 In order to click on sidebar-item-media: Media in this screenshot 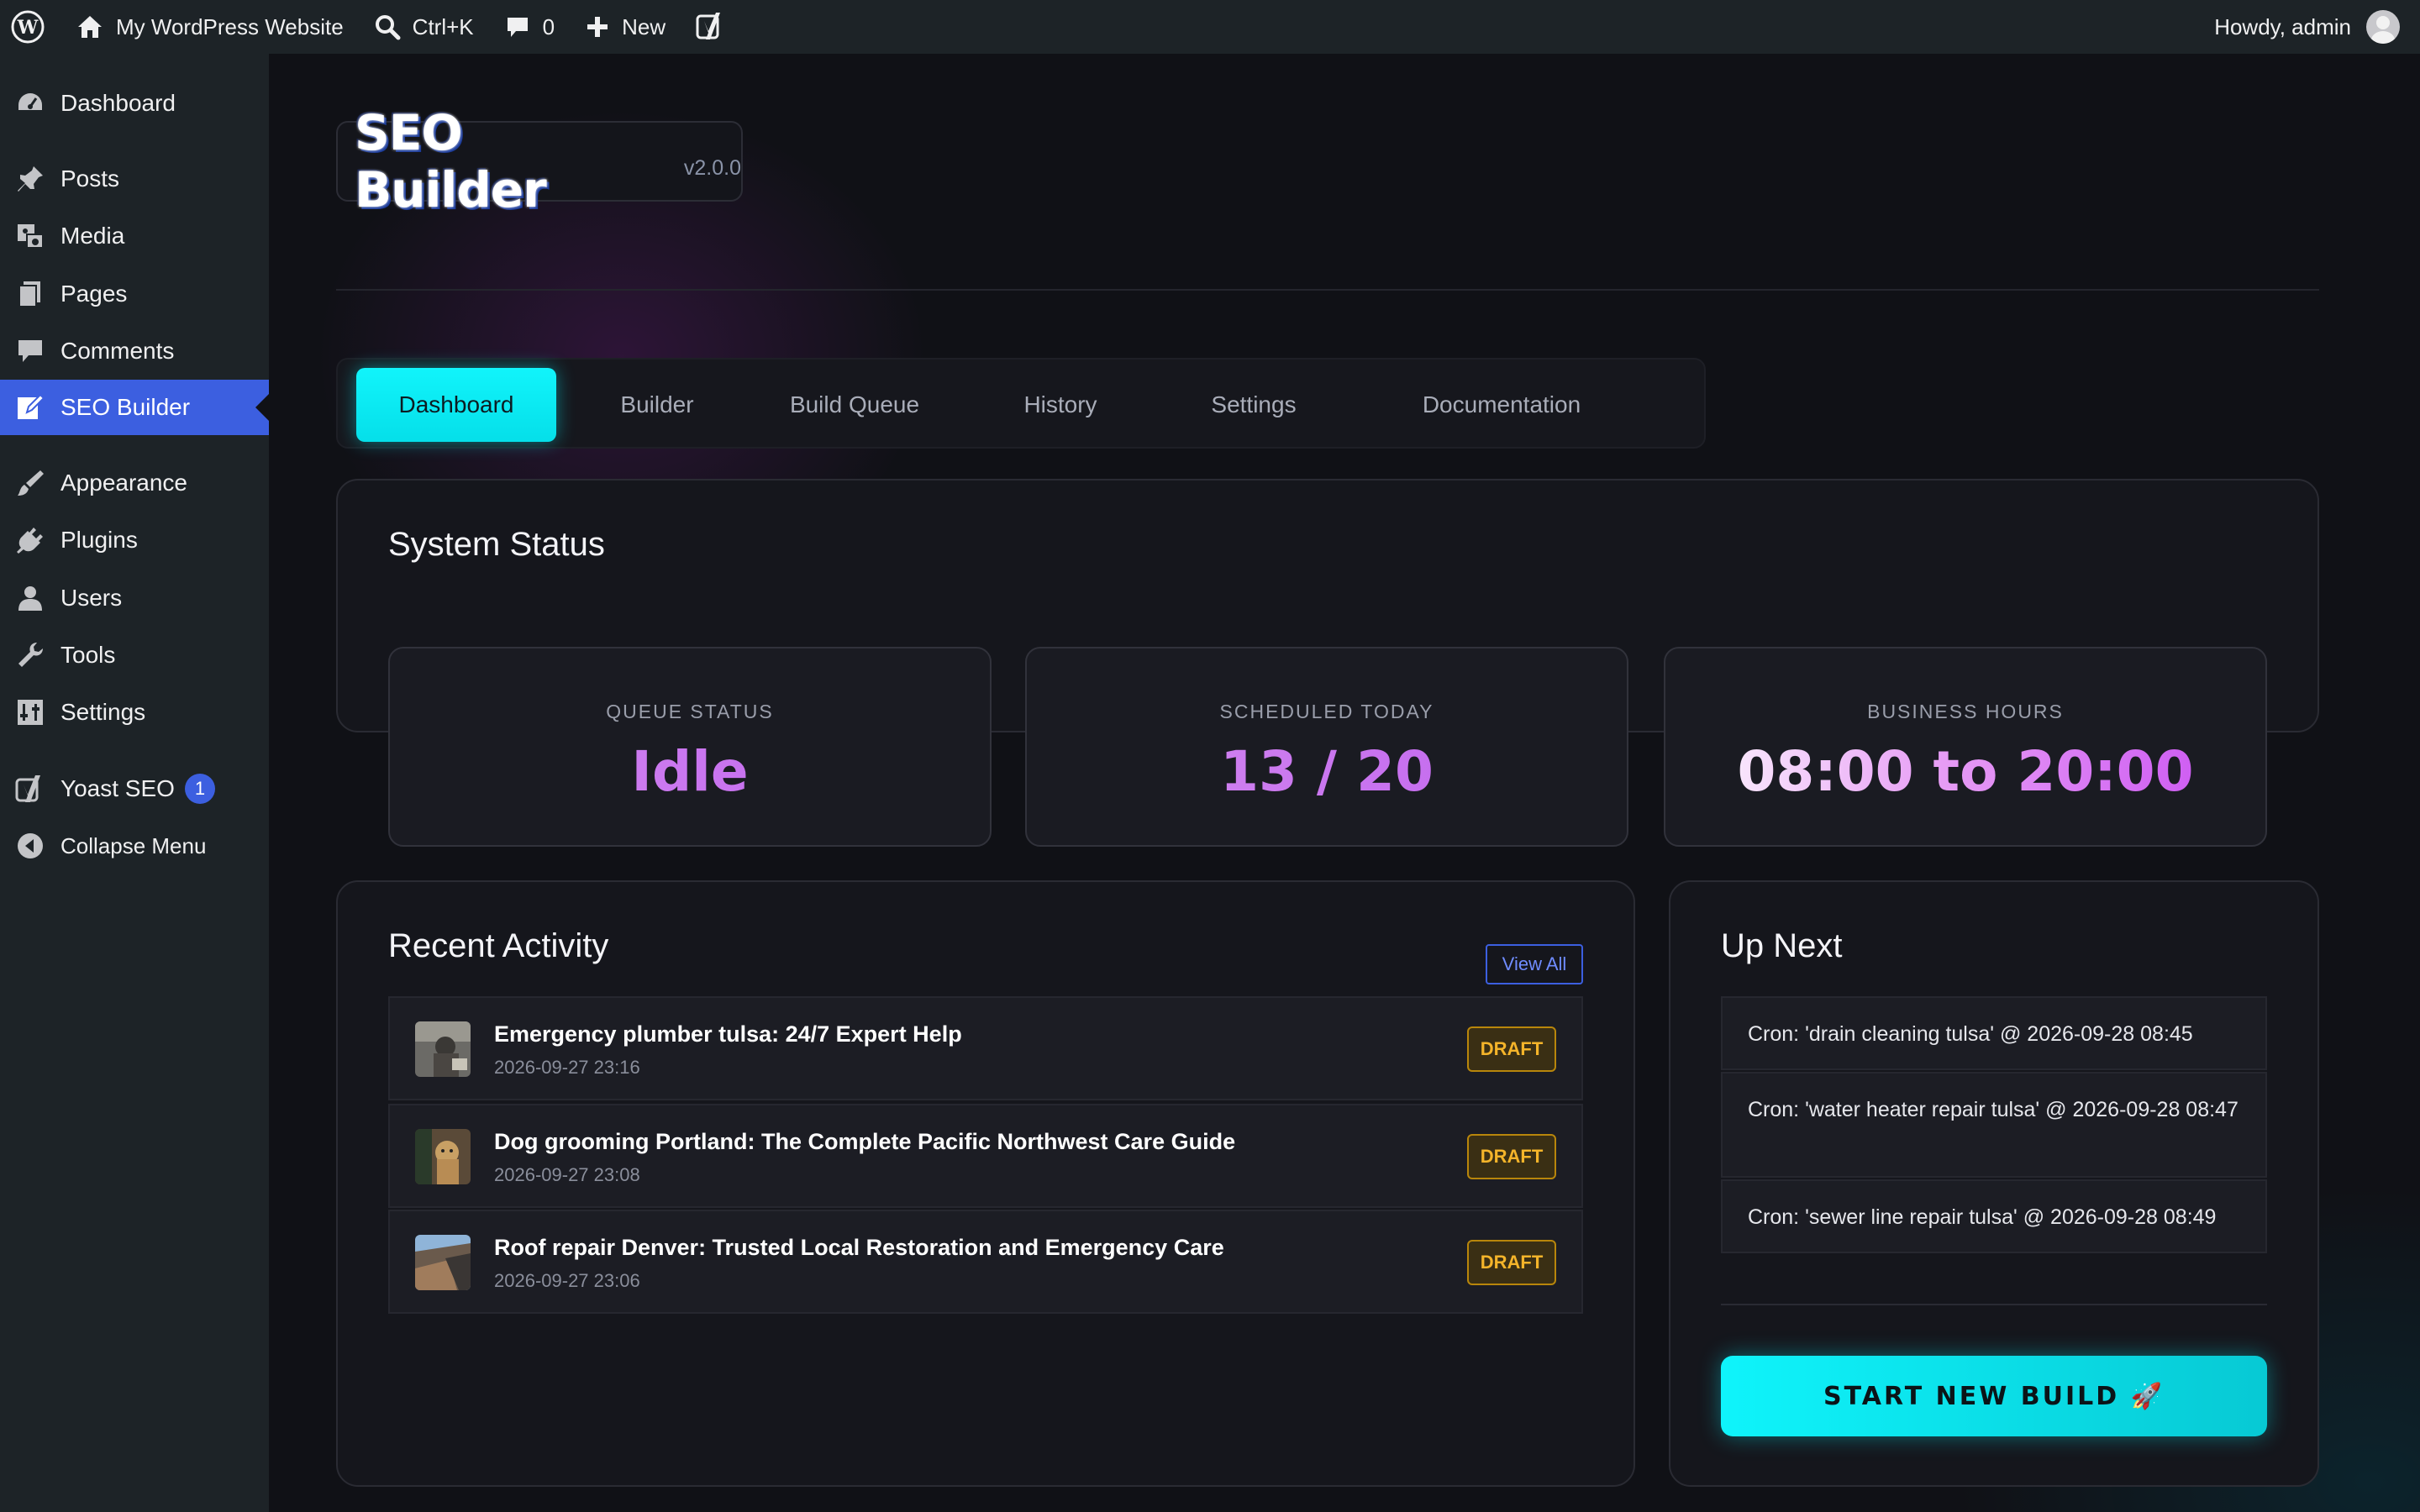, I will do `click(134, 236)`.